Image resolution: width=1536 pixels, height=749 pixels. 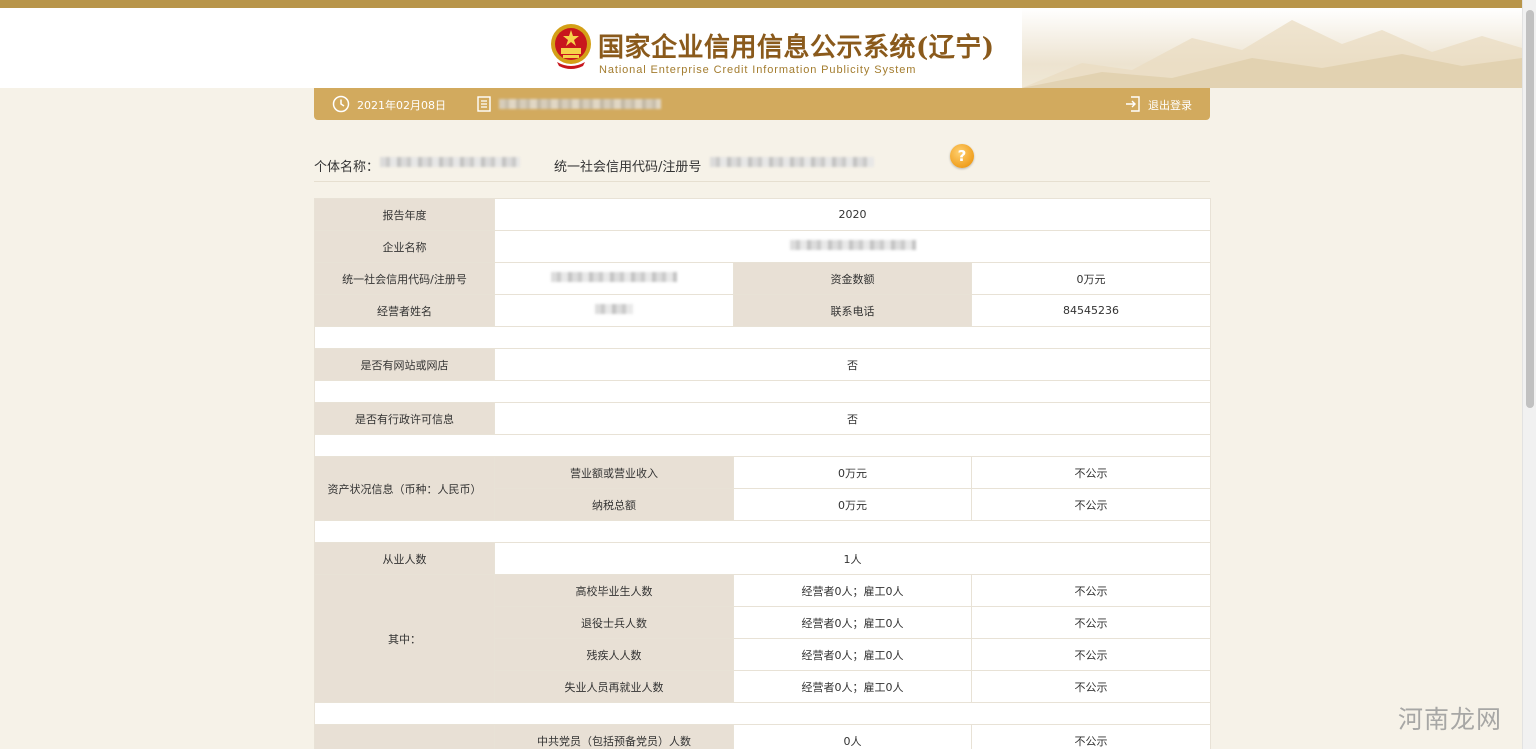 I want to click on credit-code-row-label: 统一社会信用代码/注册号, so click(x=404, y=278).